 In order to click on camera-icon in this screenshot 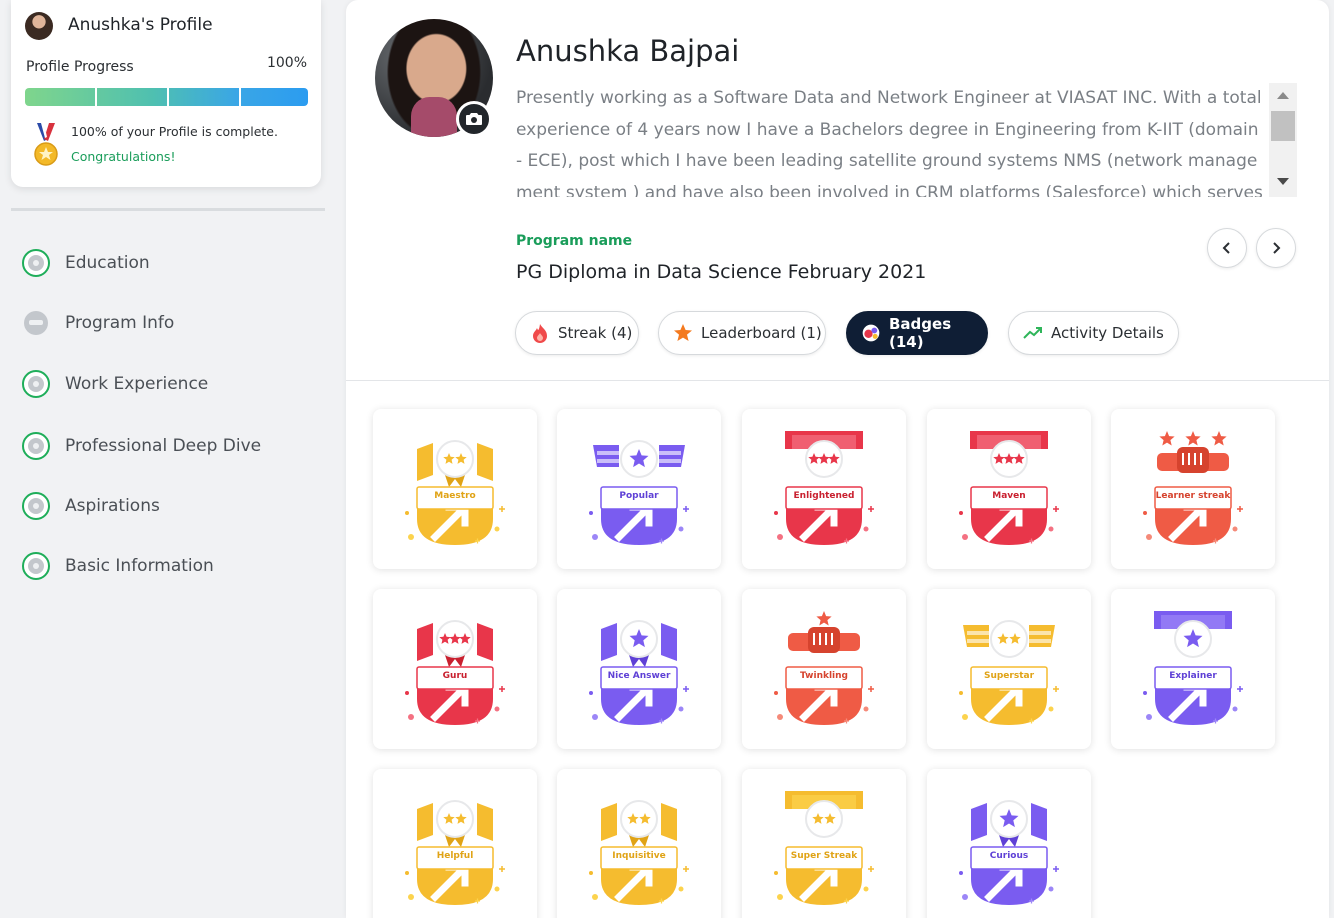, I will do `click(474, 119)`.